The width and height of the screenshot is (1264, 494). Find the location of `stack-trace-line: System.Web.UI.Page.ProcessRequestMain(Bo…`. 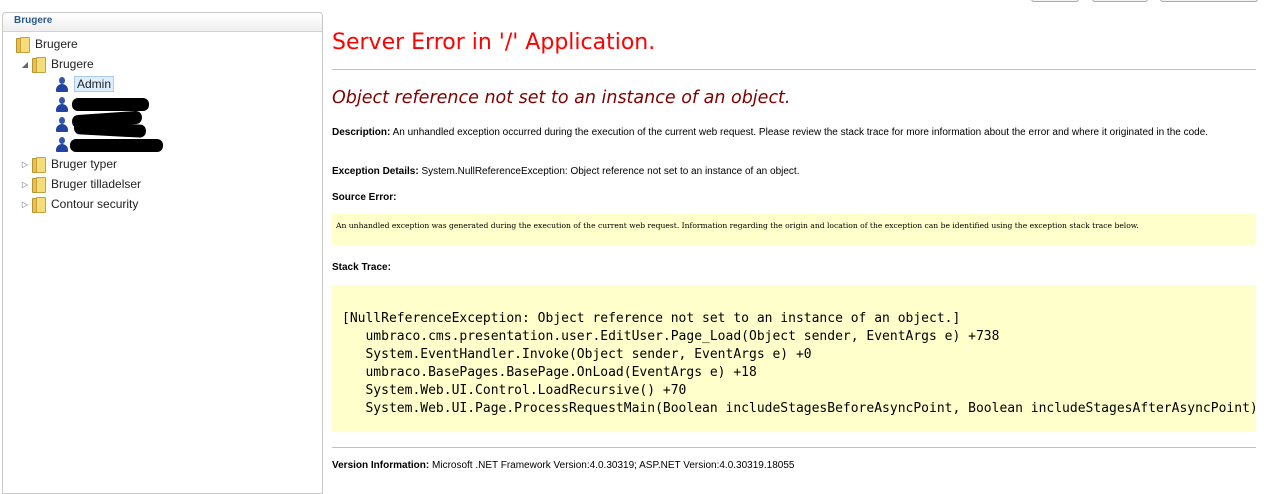

stack-trace-line: System.Web.UI.Page.ProcessRequestMain(Bo… is located at coordinates (799, 408).